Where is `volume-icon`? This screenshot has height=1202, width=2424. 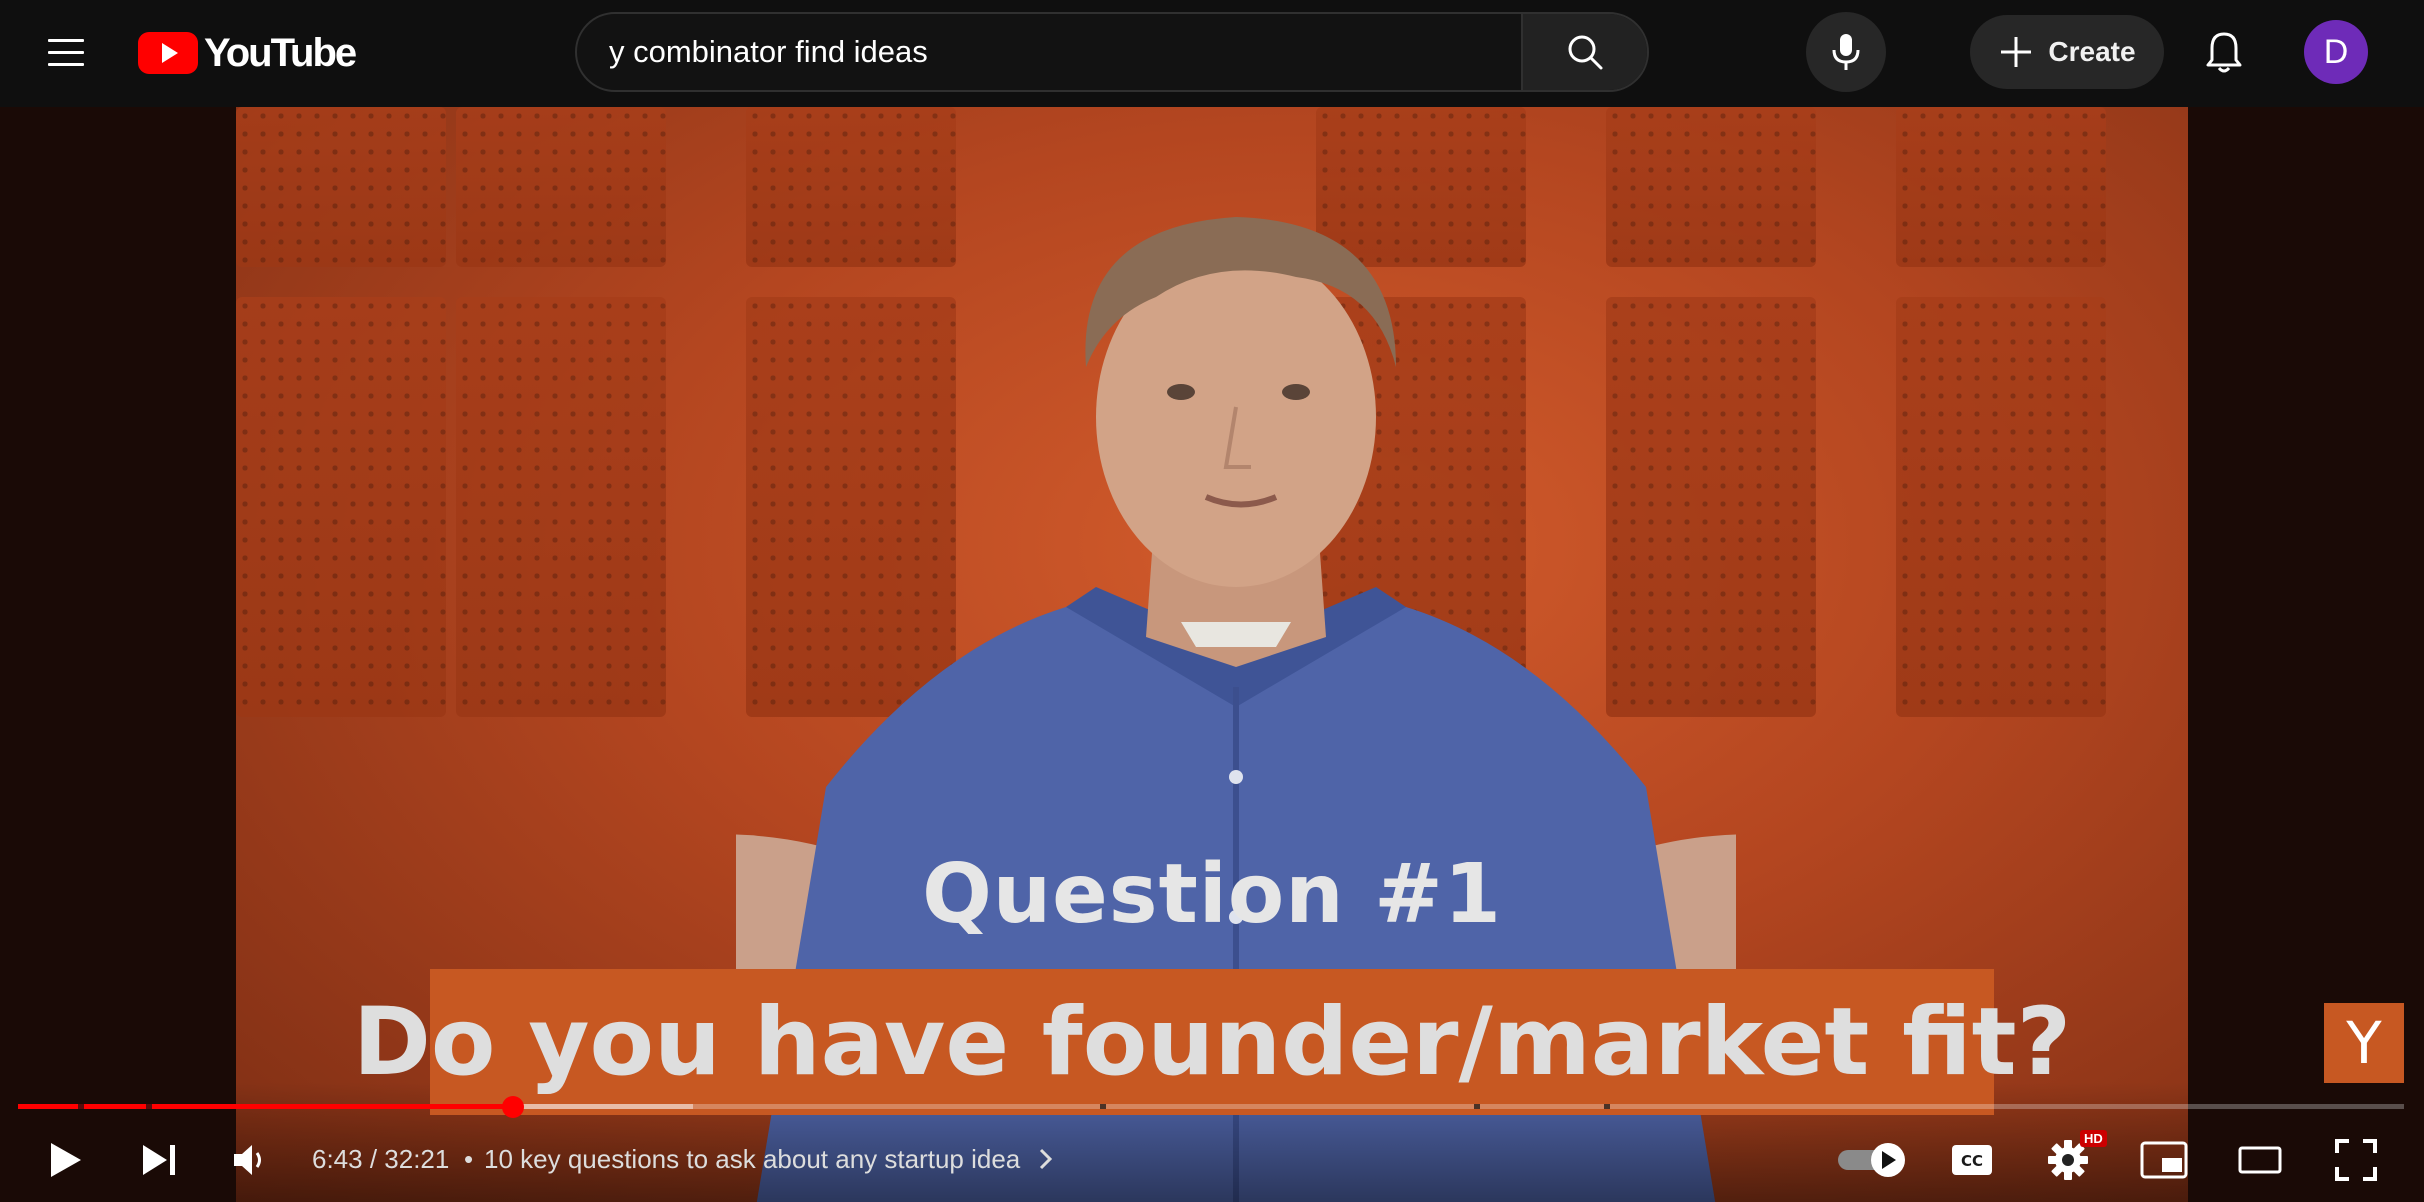 volume-icon is located at coordinates (247, 1160).